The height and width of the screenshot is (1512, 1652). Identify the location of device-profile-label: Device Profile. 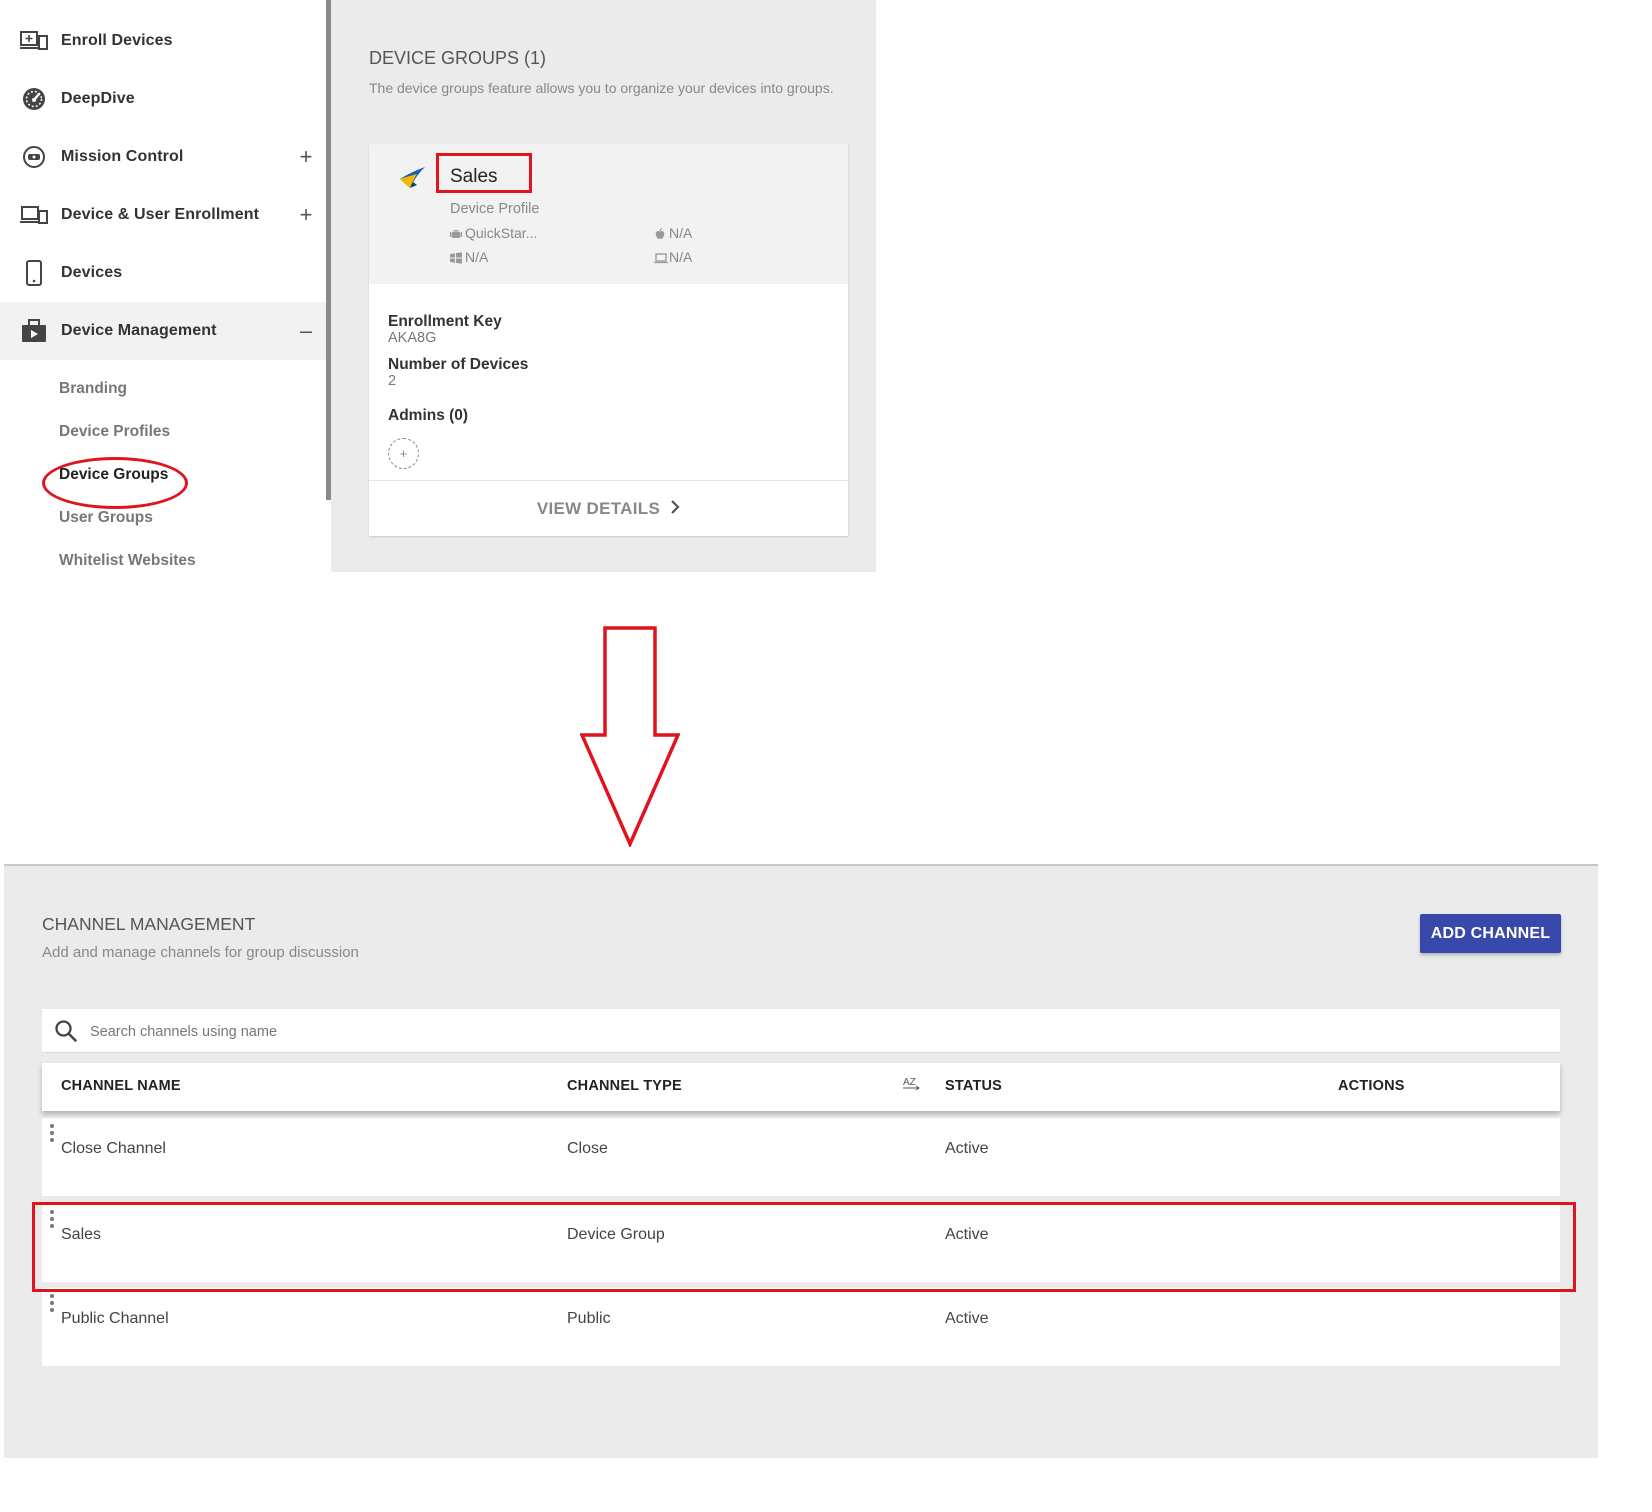
(495, 209).